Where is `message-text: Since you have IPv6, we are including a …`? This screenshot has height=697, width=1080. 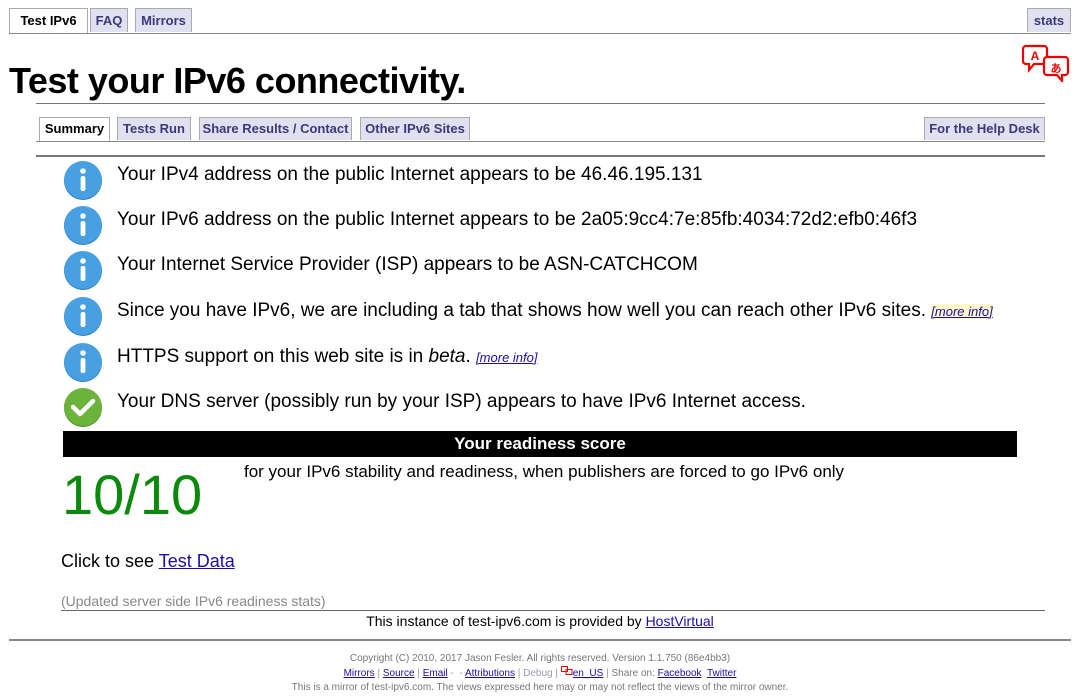 message-text: Since you have IPv6, we are including a … is located at coordinates (555, 311).